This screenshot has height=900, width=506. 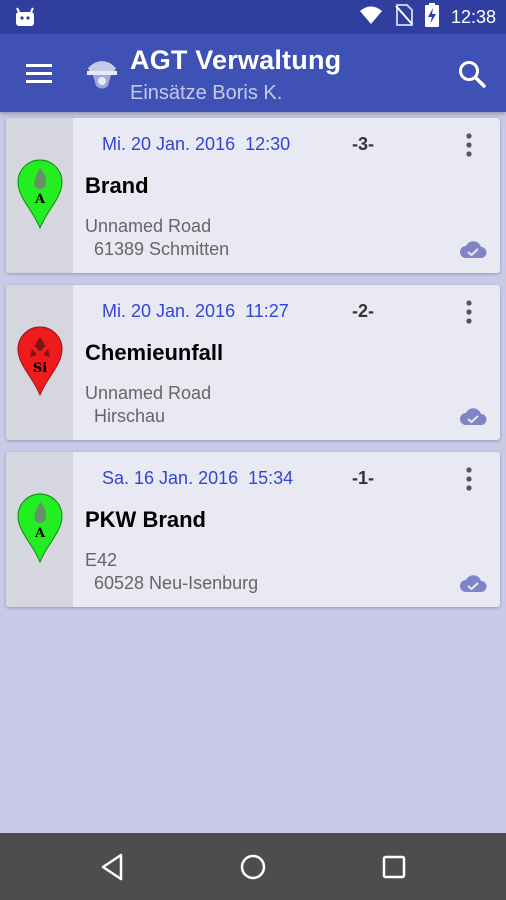 What do you see at coordinates (154, 352) in the screenshot?
I see `deployment-title: Chemieunfall` at bounding box center [154, 352].